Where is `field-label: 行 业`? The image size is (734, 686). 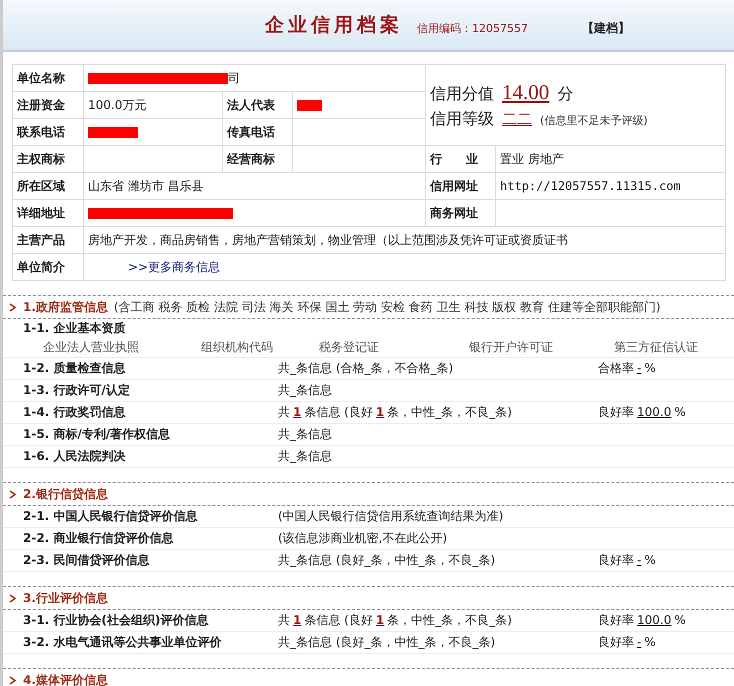
field-label: 行 业 is located at coordinates (461, 159).